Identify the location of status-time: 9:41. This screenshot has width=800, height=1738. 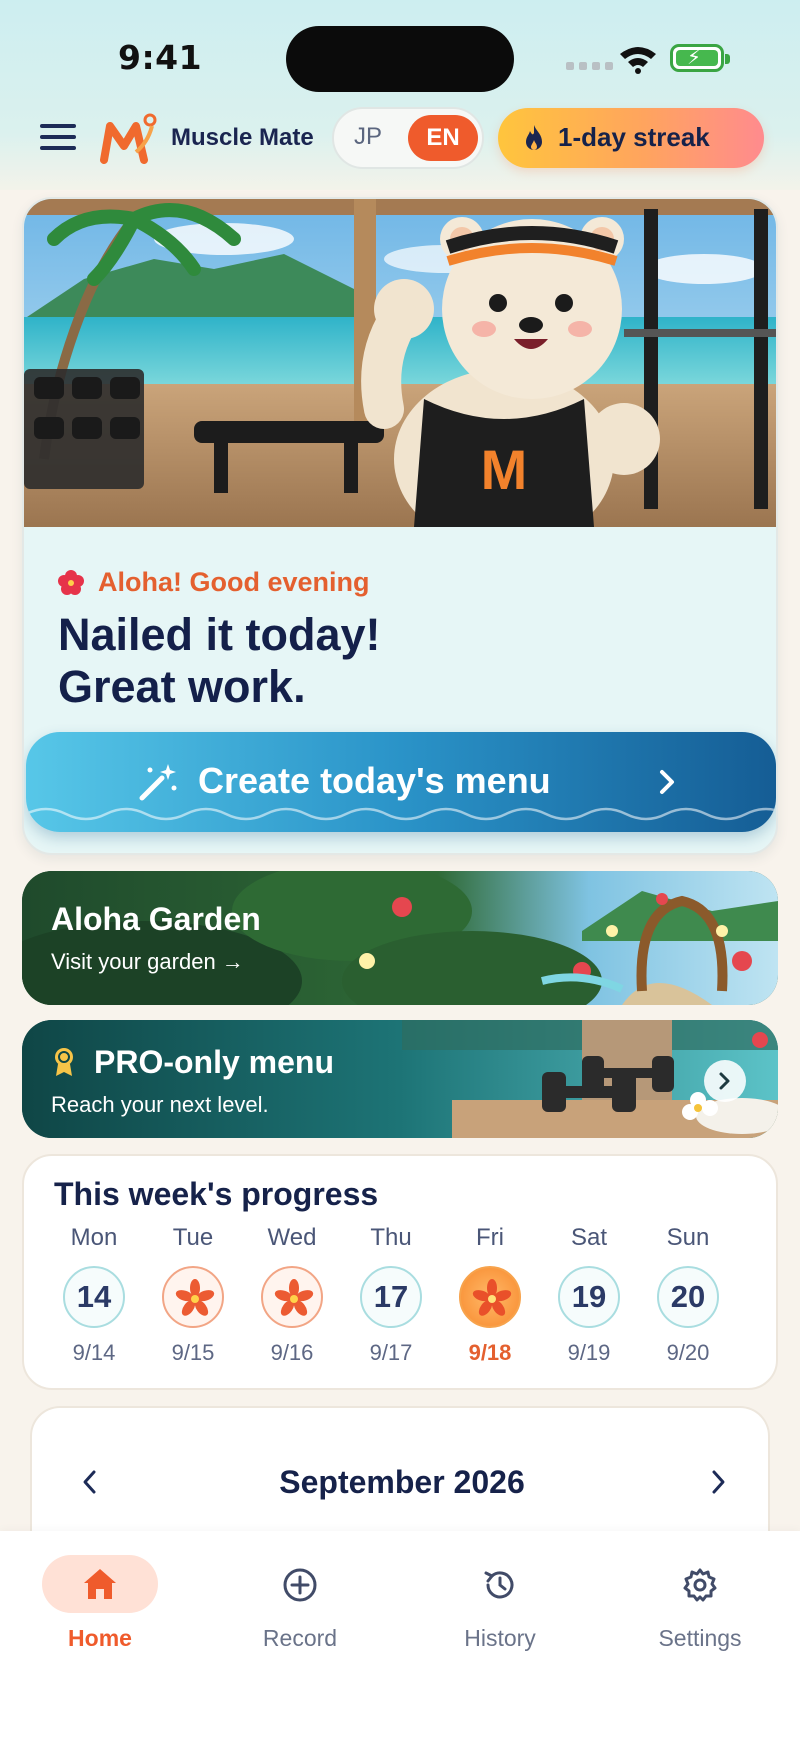
(160, 57).